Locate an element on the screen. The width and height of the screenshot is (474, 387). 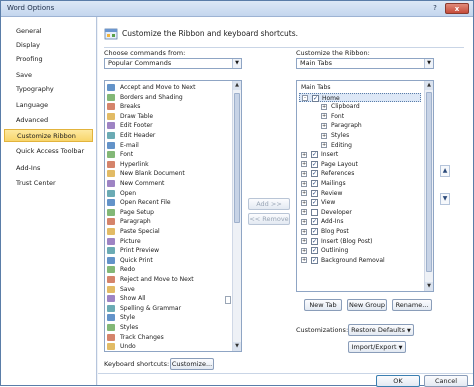
tree-scrollbar: ▲ ▼ is located at coordinates (428, 186).